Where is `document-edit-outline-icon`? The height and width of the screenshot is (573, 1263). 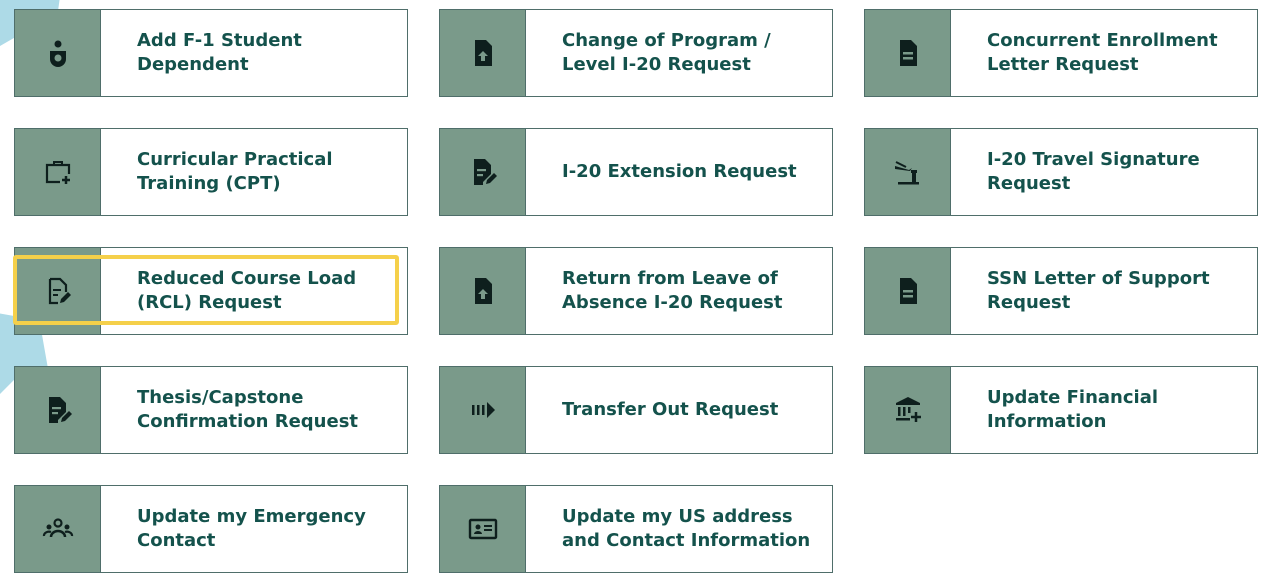 document-edit-outline-icon is located at coordinates (58, 291).